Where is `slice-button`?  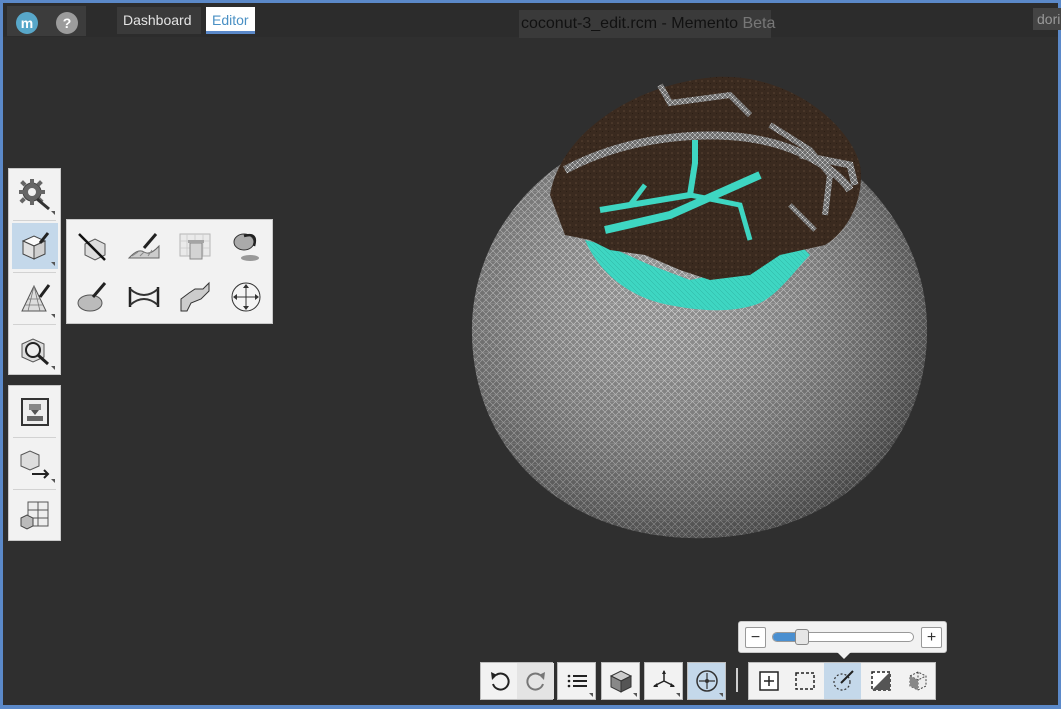
slice-button is located at coordinates (93, 246).